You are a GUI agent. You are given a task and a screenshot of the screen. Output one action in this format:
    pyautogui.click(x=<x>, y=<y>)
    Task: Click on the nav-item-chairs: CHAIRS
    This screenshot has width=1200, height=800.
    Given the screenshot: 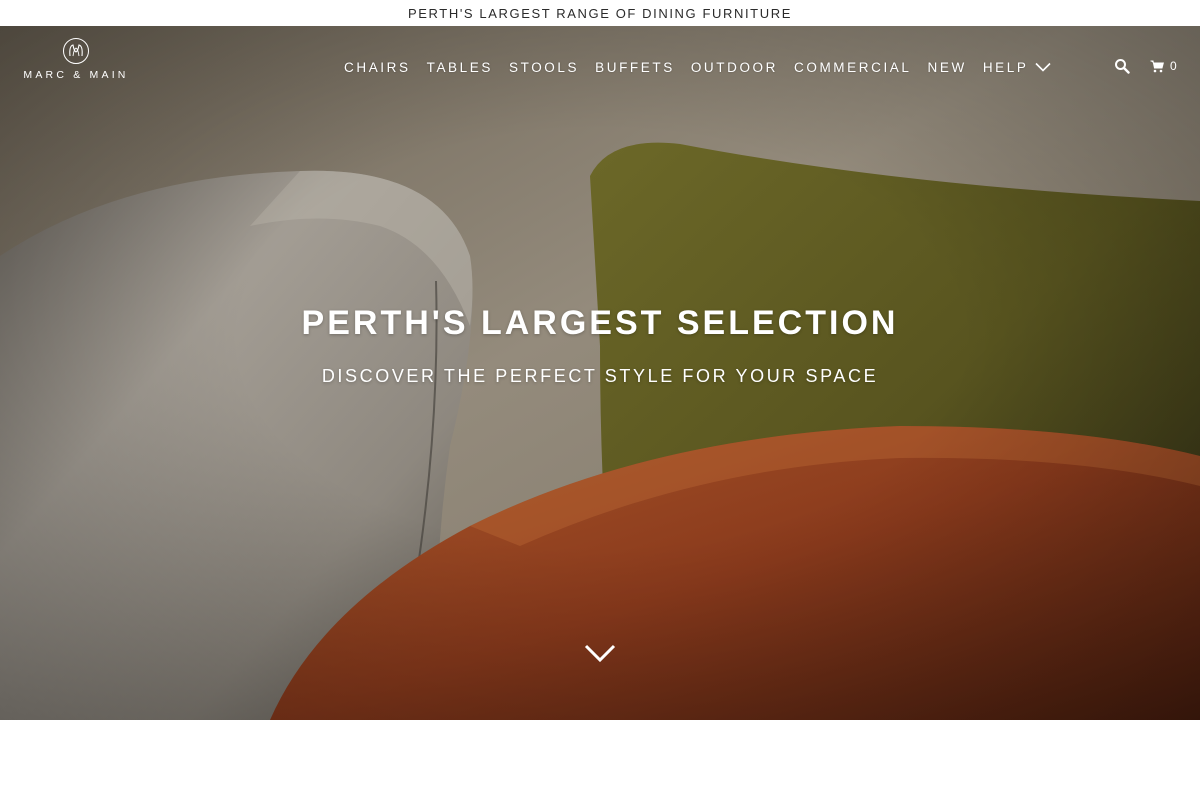 What is the action you would take?
    pyautogui.click(x=377, y=67)
    